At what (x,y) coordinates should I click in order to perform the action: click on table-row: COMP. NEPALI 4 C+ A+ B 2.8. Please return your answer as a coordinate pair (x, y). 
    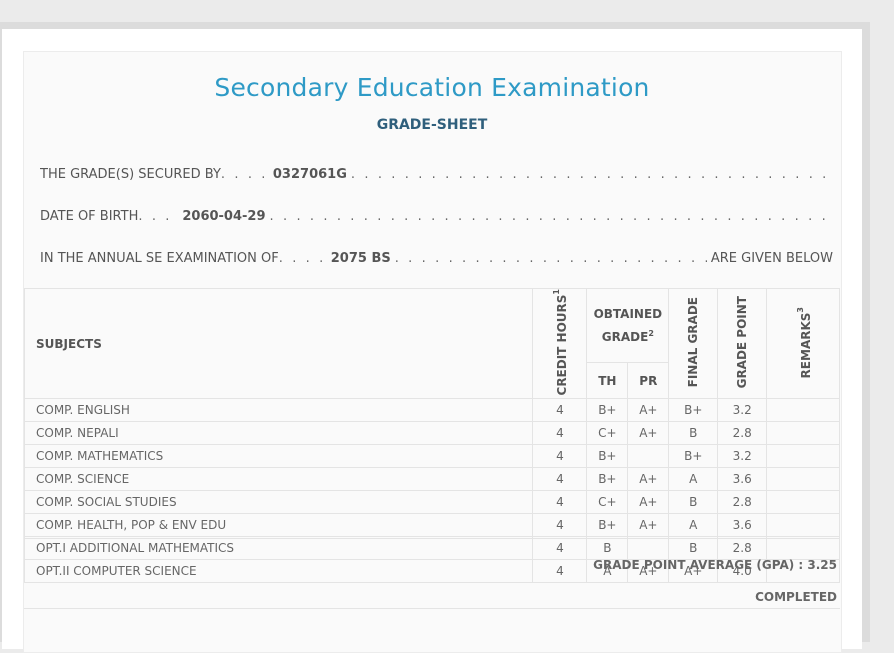
    Looking at the image, I should click on (431, 433).